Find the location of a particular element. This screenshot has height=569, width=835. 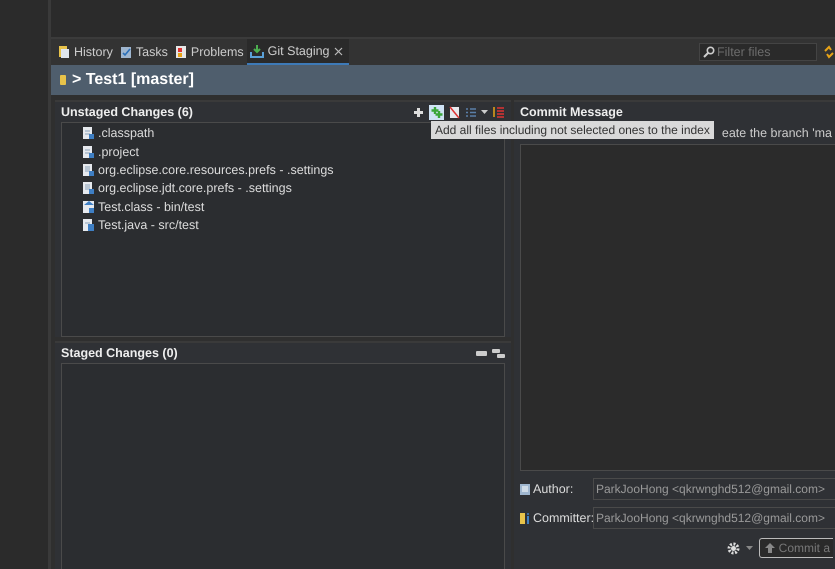

sort-icon is located at coordinates (499, 112).